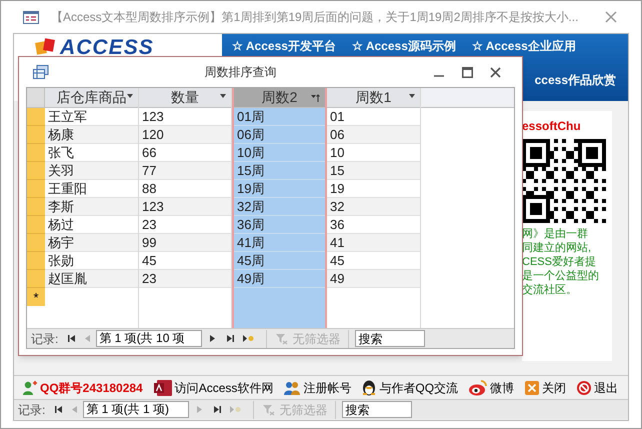 The height and width of the screenshot is (429, 642). What do you see at coordinates (185, 243) in the screenshot?
I see `table-cell: 99` at bounding box center [185, 243].